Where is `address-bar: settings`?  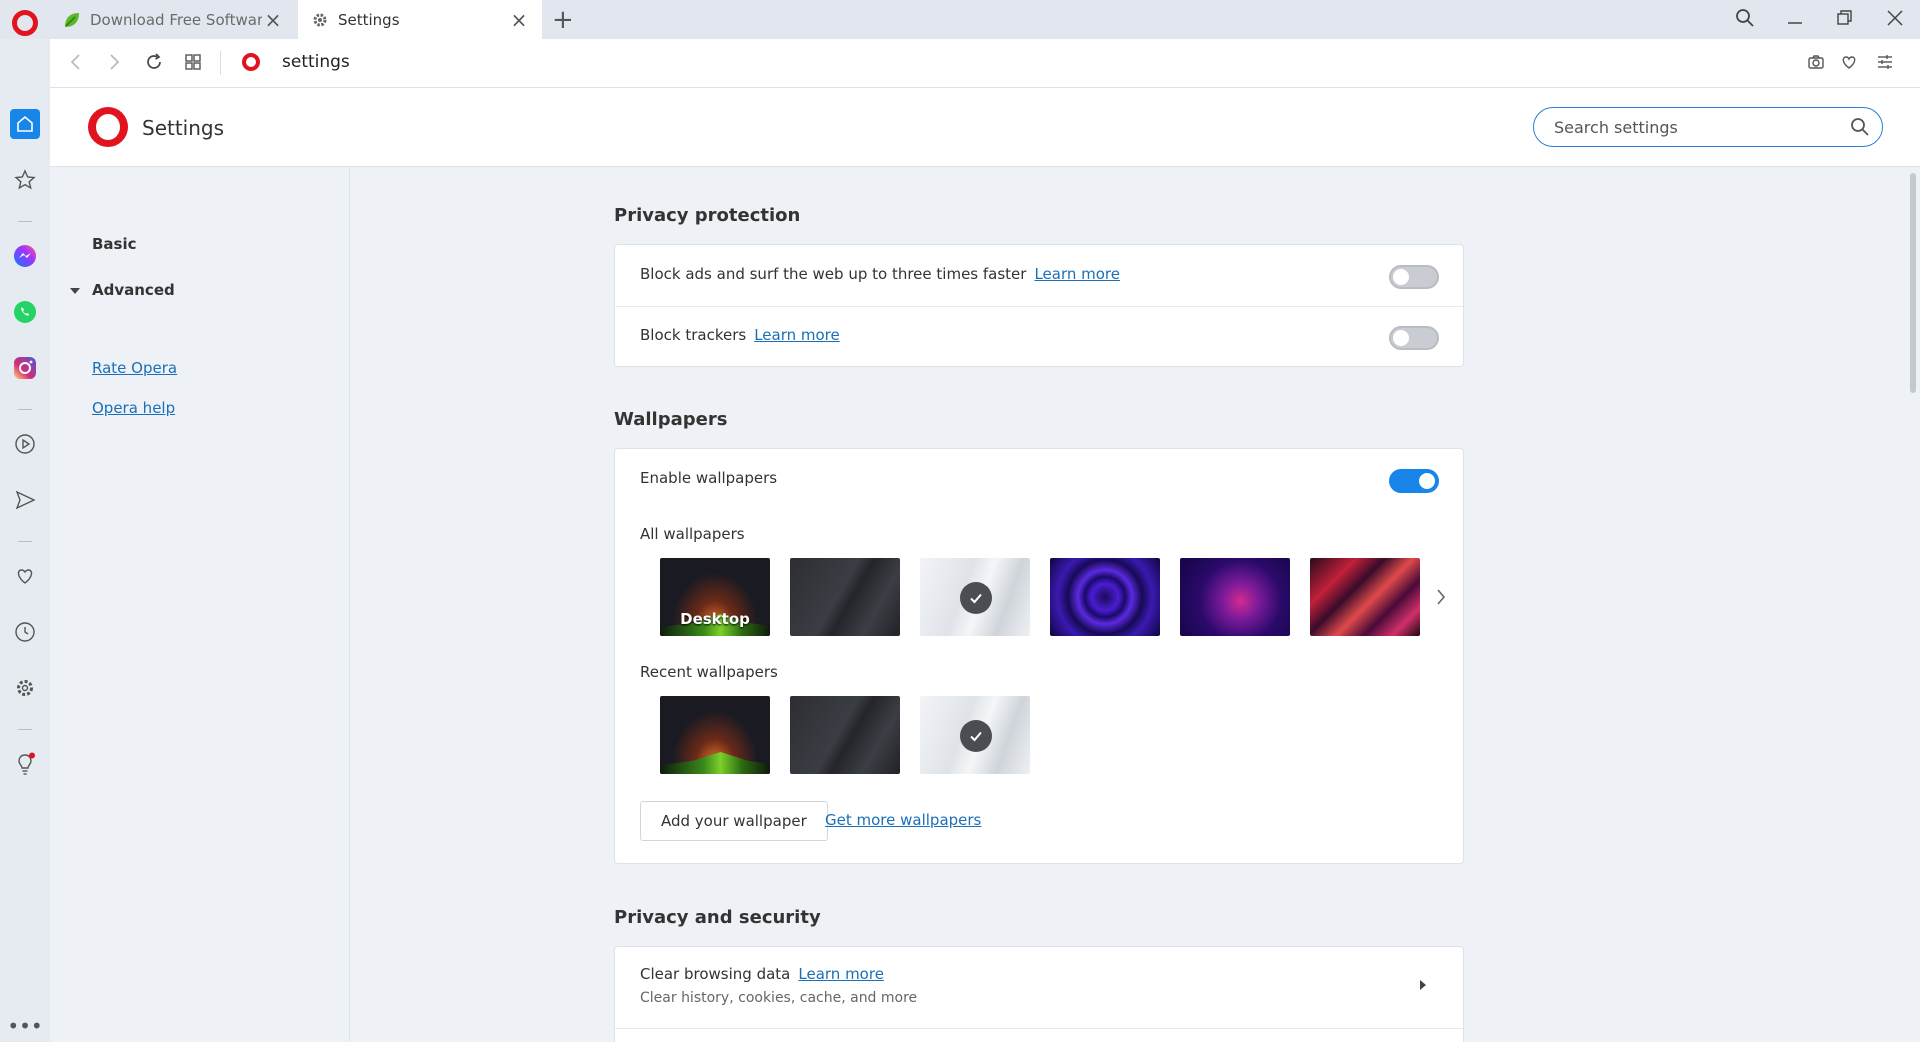 address-bar: settings is located at coordinates (985, 63).